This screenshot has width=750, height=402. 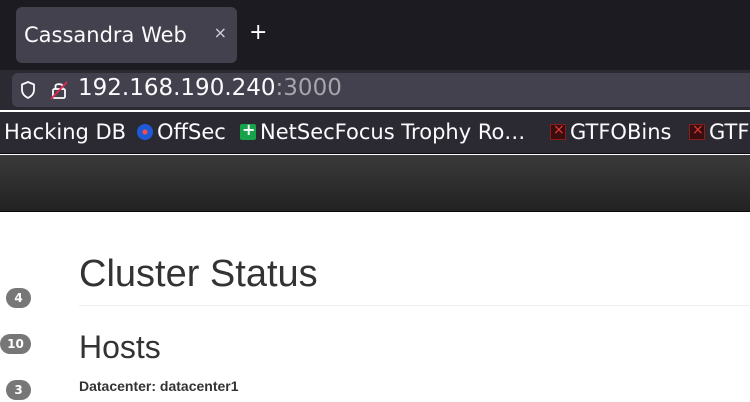 I want to click on section-title-hosts: Hosts, so click(x=120, y=347).